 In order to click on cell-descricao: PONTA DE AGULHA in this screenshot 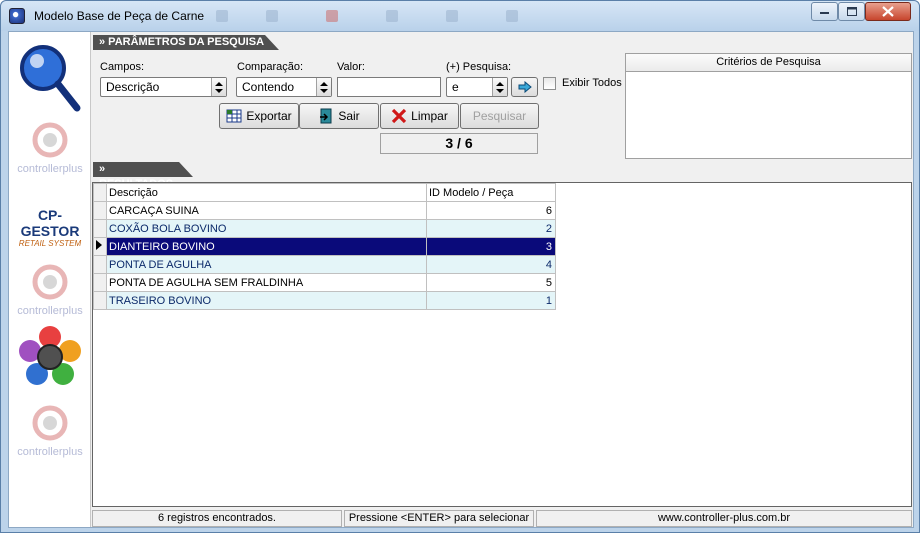, I will do `click(266, 264)`.